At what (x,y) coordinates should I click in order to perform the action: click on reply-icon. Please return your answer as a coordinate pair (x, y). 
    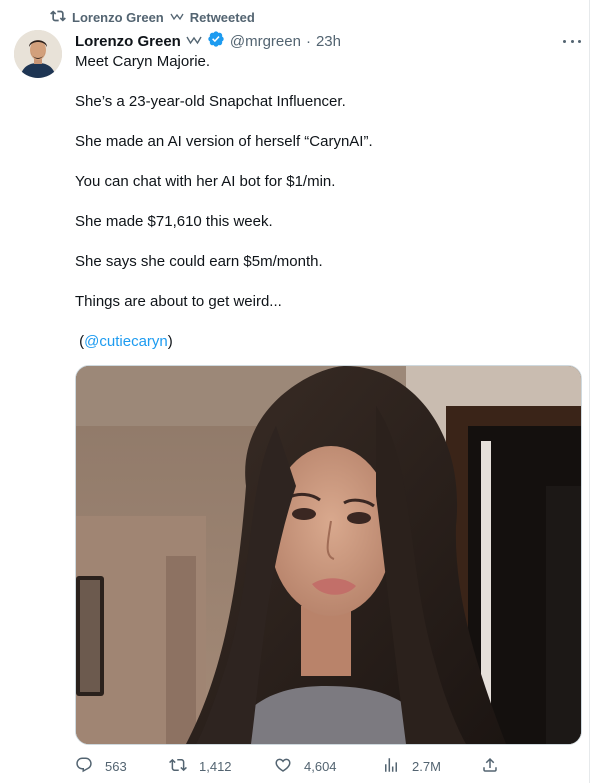
    Looking at the image, I should click on (84, 766).